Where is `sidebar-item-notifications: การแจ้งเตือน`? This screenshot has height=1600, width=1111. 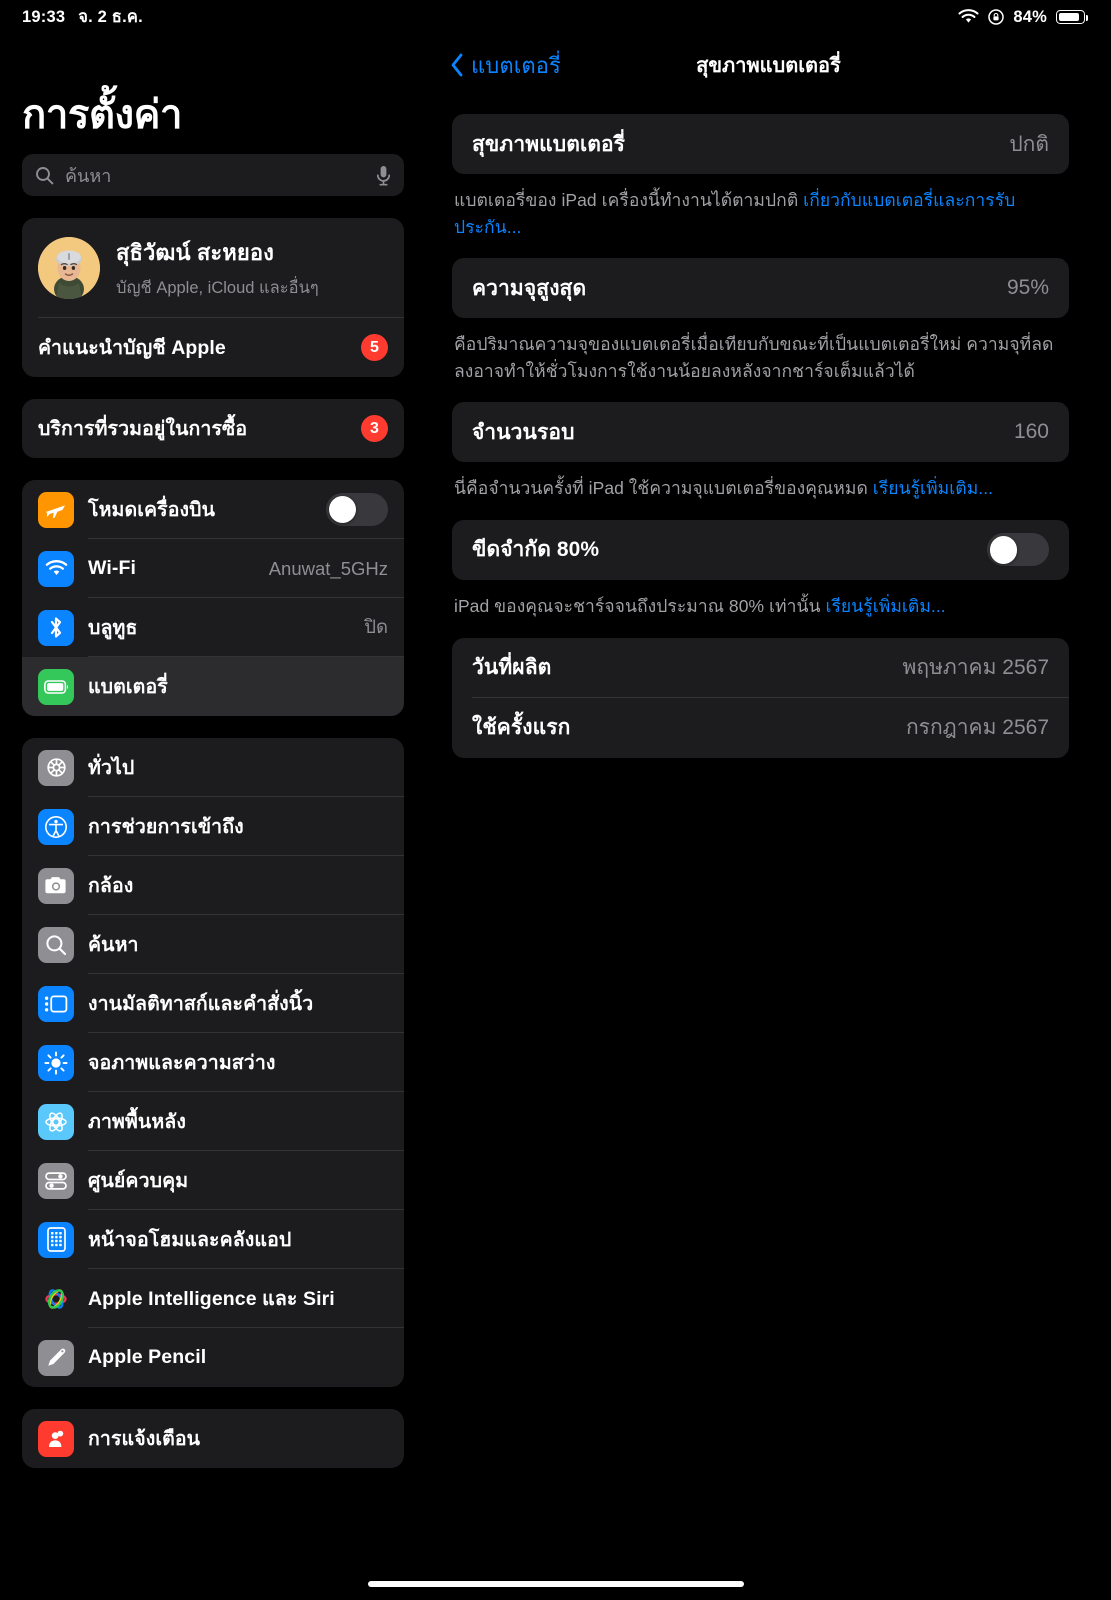 sidebar-item-notifications: การแจ้งเตือน is located at coordinates (213, 1438).